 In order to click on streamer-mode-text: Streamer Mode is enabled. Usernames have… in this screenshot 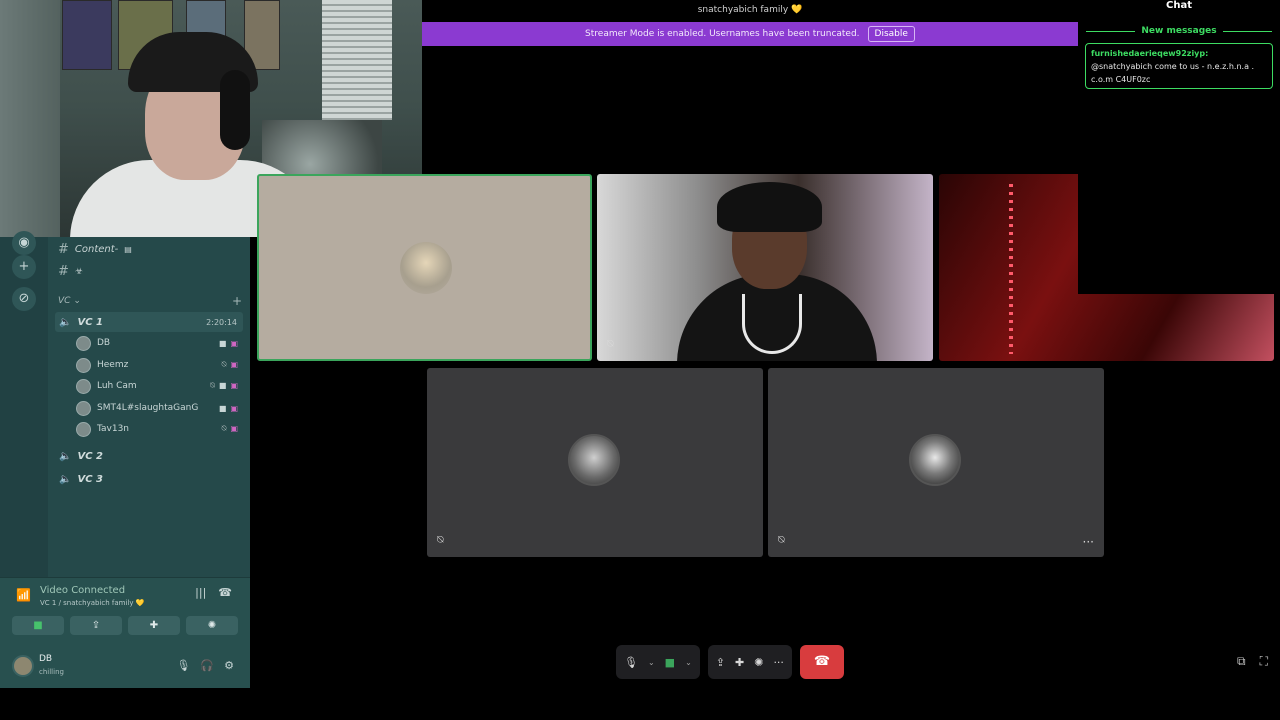, I will do `click(722, 34)`.